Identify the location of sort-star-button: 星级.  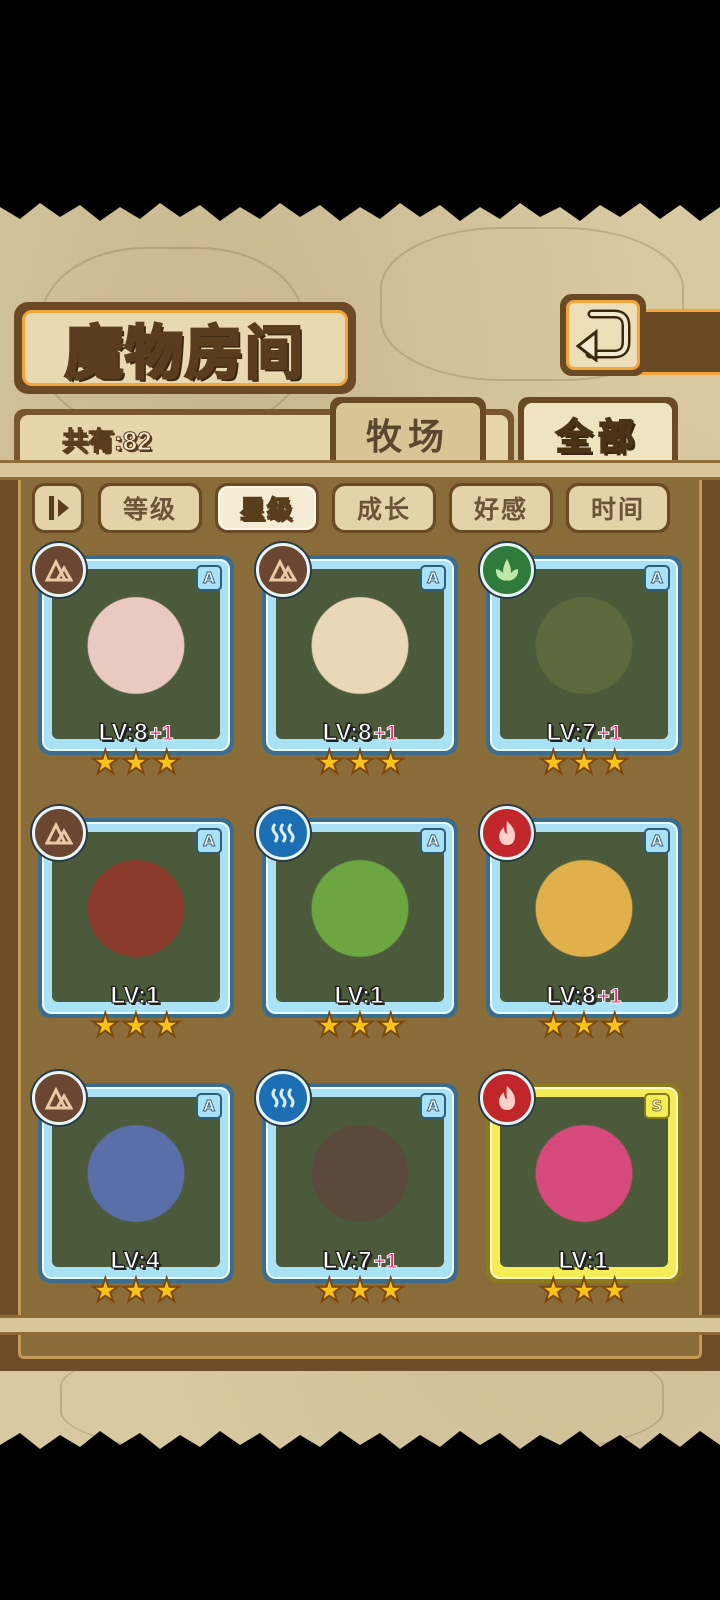
(267, 508).